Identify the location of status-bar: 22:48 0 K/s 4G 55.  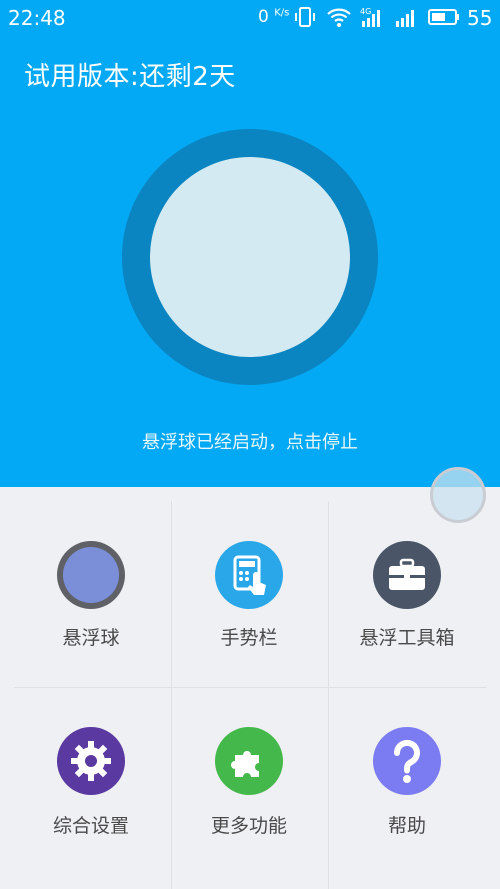
(250, 18).